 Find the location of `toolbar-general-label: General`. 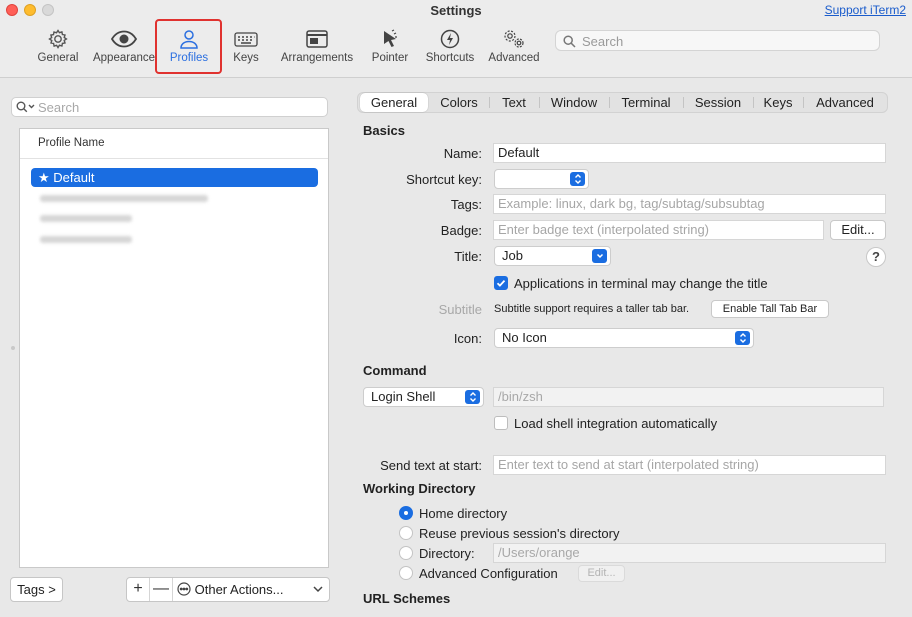

toolbar-general-label: General is located at coordinates (58, 58).